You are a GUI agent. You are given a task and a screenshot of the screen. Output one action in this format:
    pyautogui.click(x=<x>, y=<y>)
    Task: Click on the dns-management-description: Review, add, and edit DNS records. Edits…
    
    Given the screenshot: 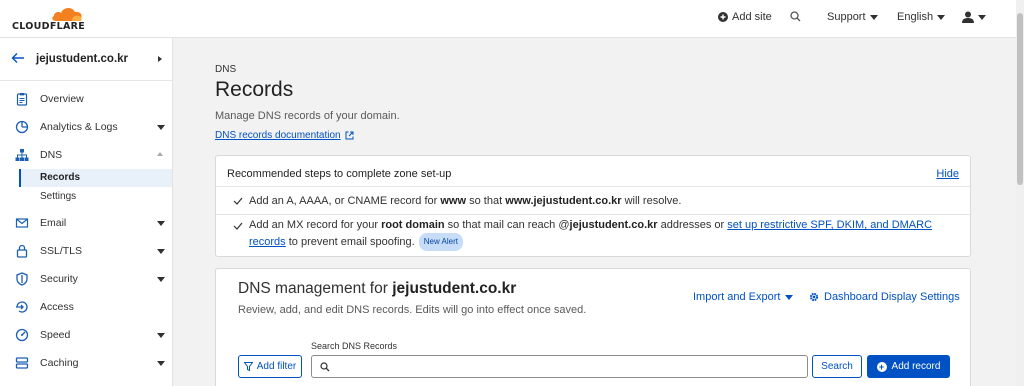 What is the action you would take?
    pyautogui.click(x=412, y=310)
    